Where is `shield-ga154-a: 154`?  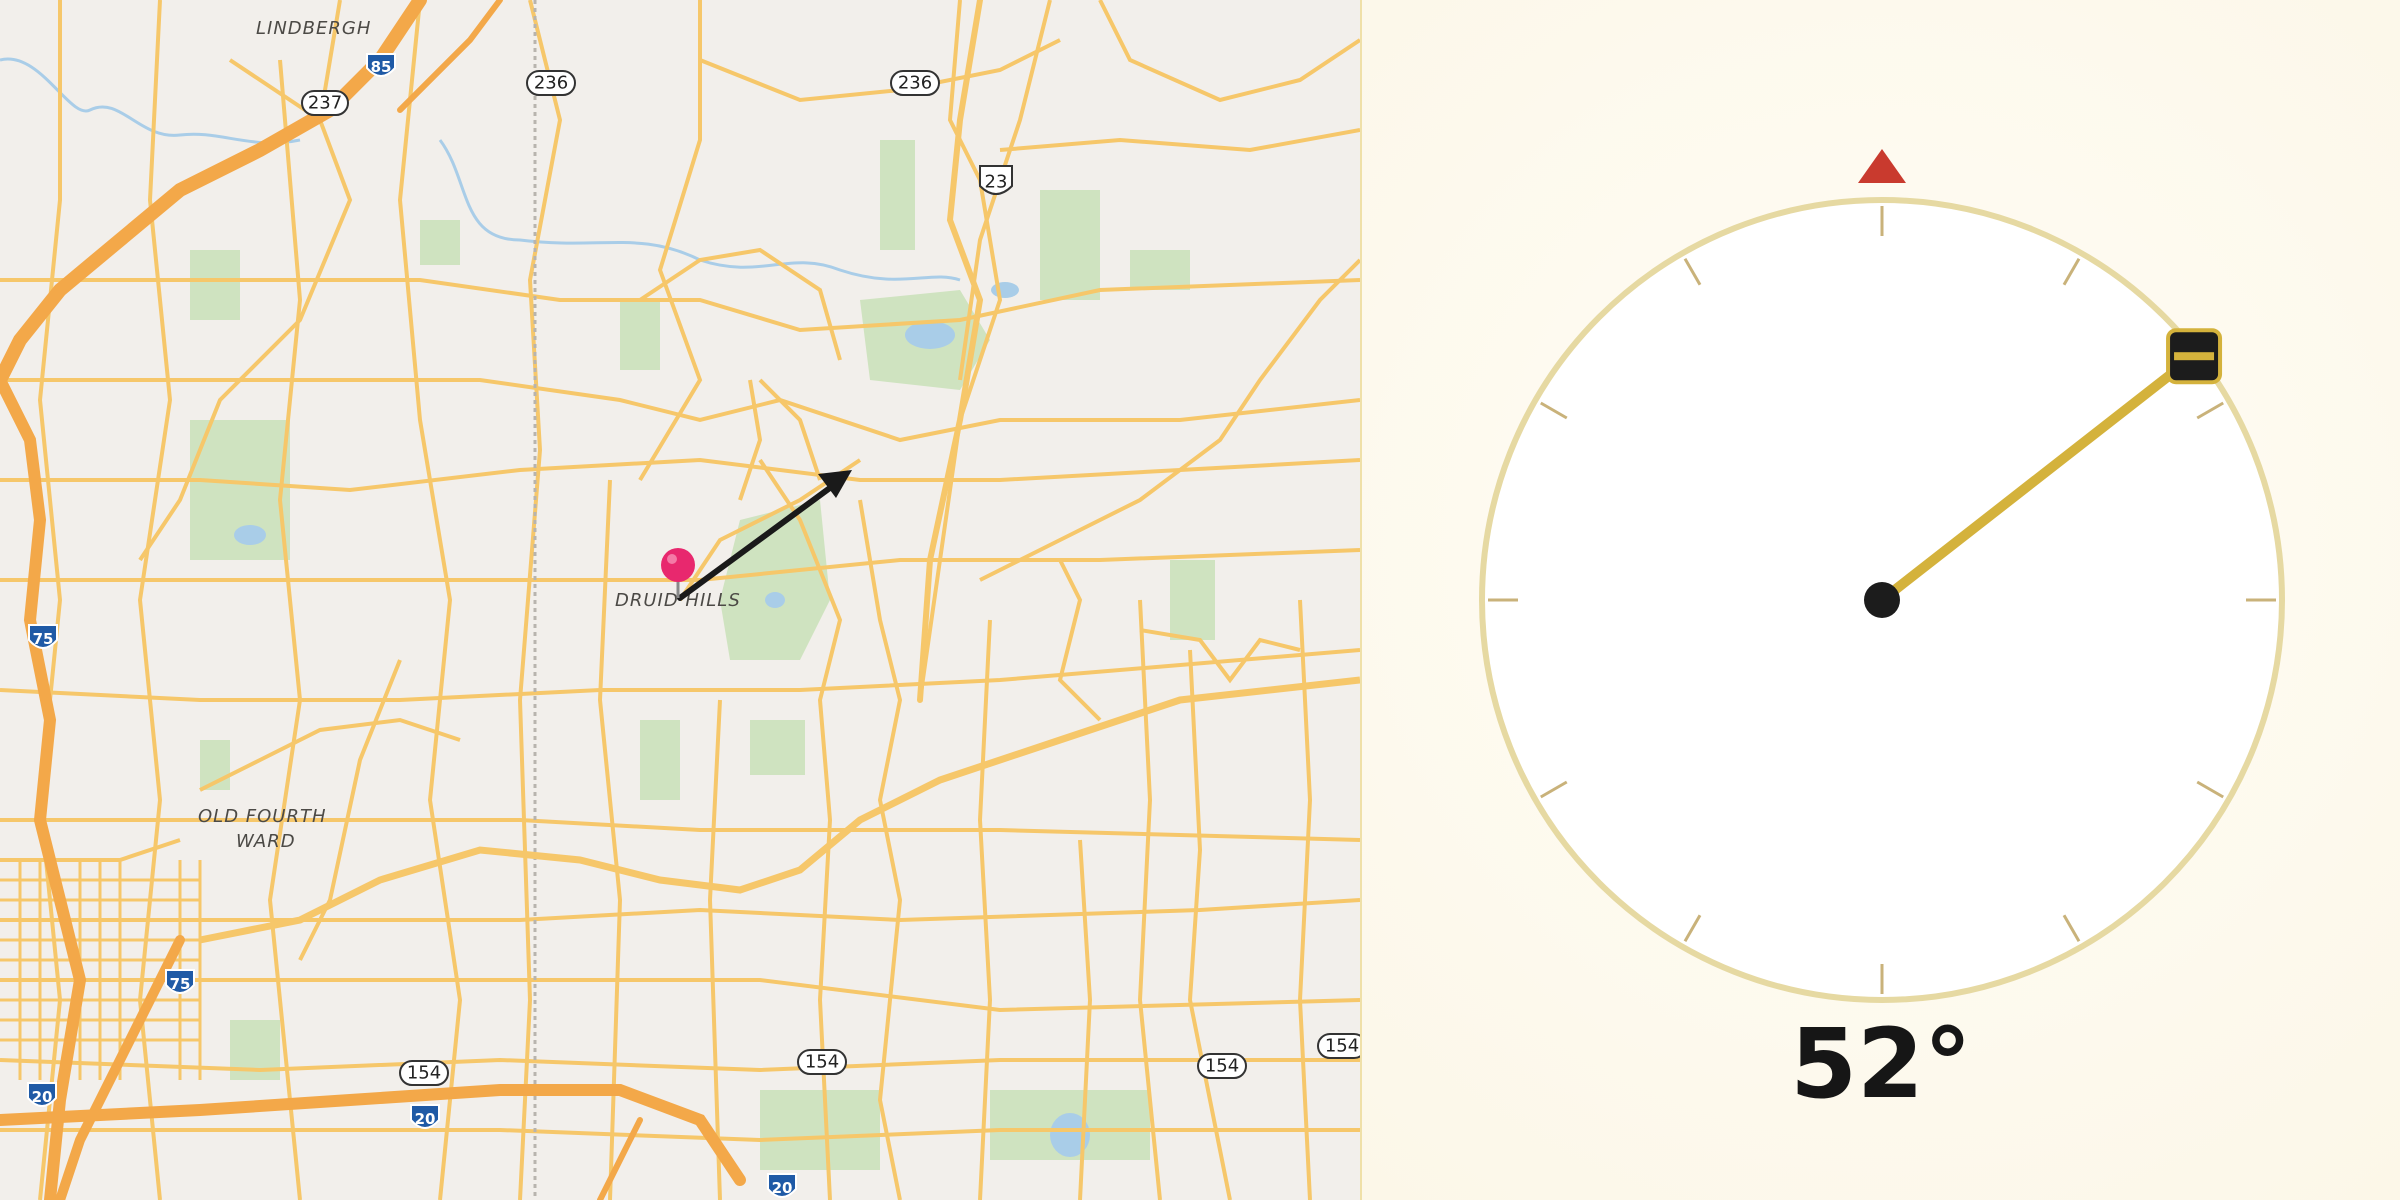
shield-ga154-a: 154 is located at coordinates (424, 1073).